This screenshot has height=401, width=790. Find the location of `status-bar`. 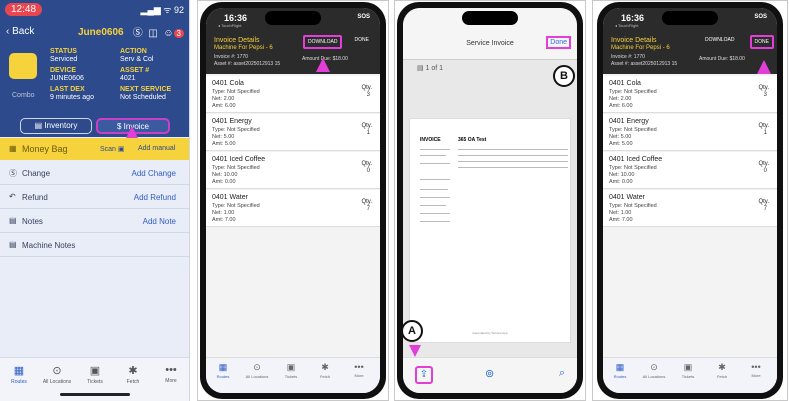

status-bar is located at coordinates (490, 19).